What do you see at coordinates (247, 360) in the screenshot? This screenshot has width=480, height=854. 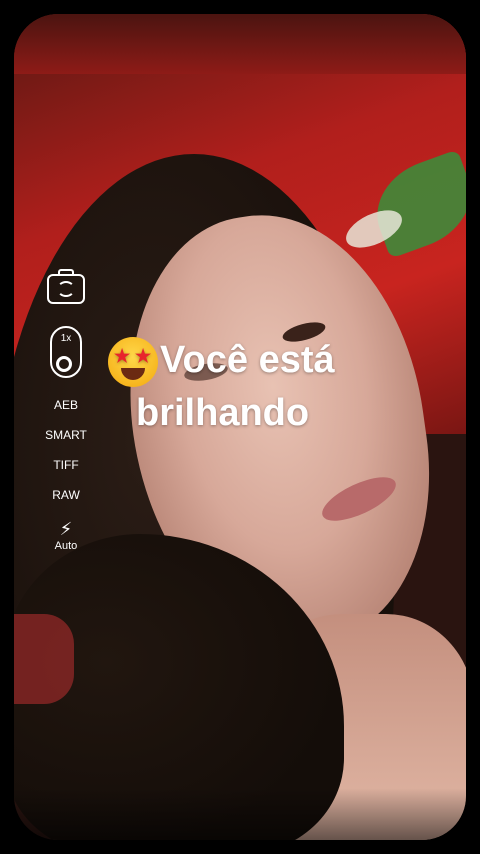 I see `caption-line-1: Você está` at bounding box center [247, 360].